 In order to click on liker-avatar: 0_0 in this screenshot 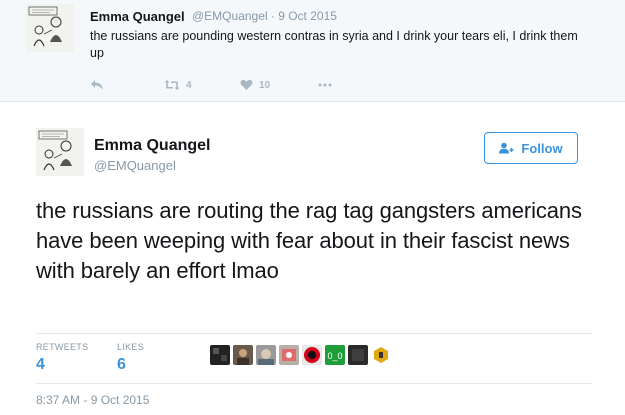, I will do `click(335, 355)`.